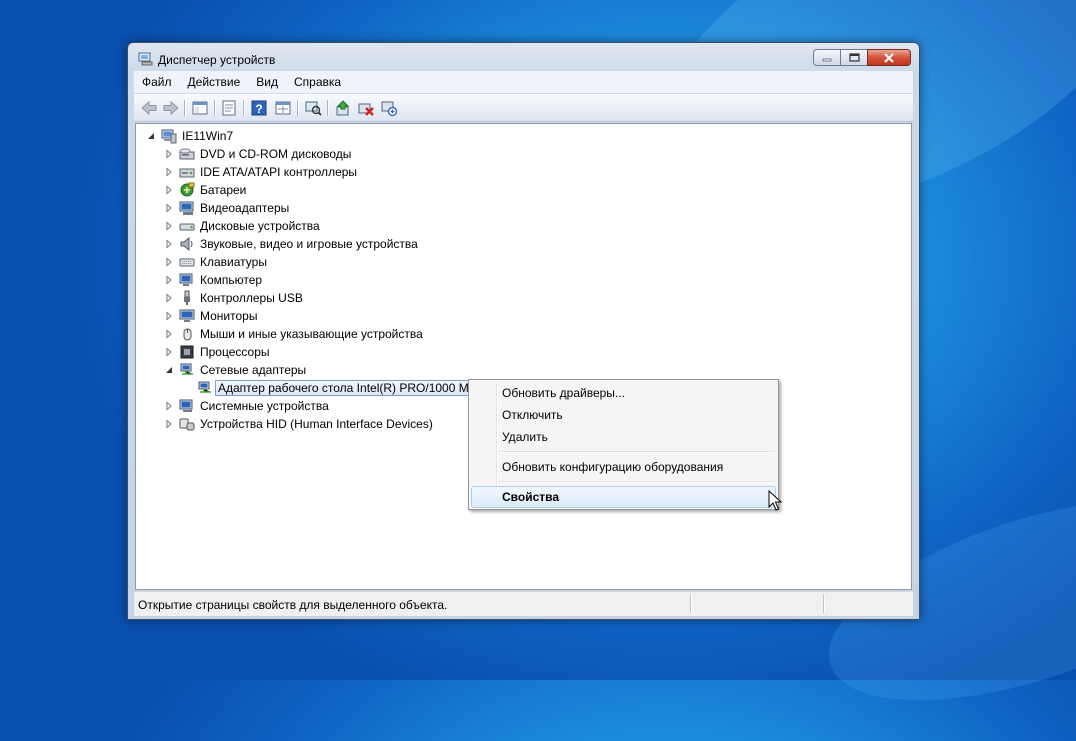  What do you see at coordinates (200, 108) in the screenshot?
I see `show-hide-tree-icon` at bounding box center [200, 108].